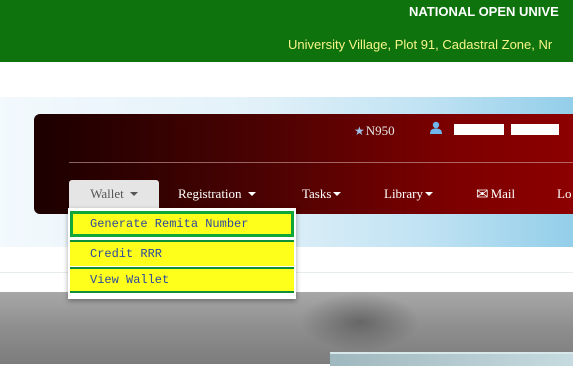  I want to click on nav-library: Library, so click(408, 194).